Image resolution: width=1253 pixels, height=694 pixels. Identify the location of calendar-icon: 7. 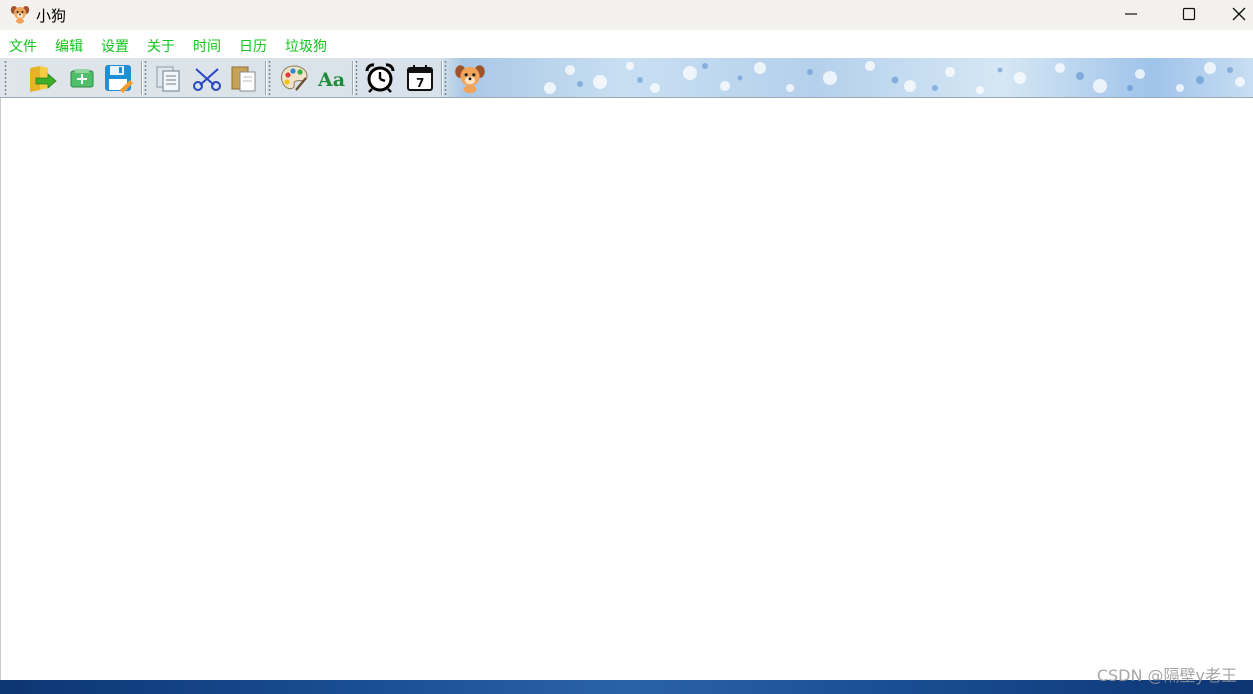
(420, 78).